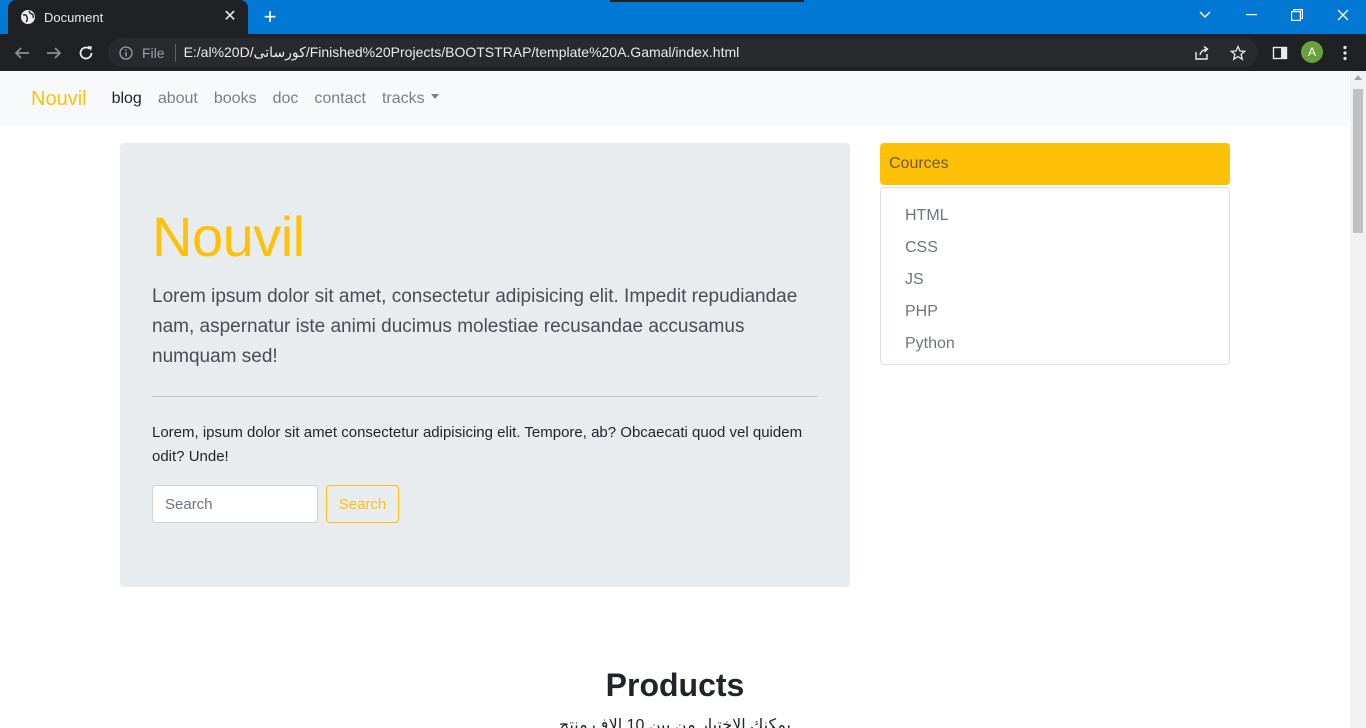 This screenshot has width=1366, height=728. Describe the element at coordinates (1280, 53) in the screenshot. I see `side-panel-icon` at that location.